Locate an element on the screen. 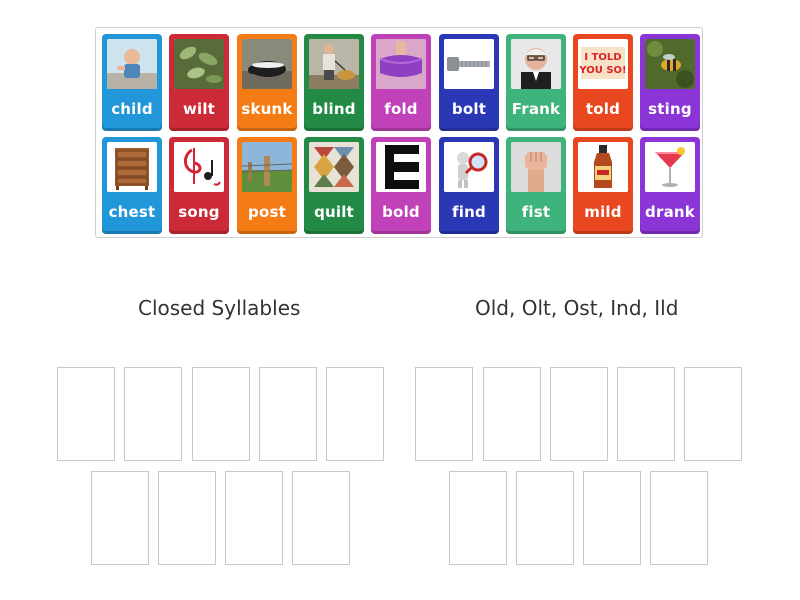  word-card-wilt: wilt is located at coordinates (199, 82).